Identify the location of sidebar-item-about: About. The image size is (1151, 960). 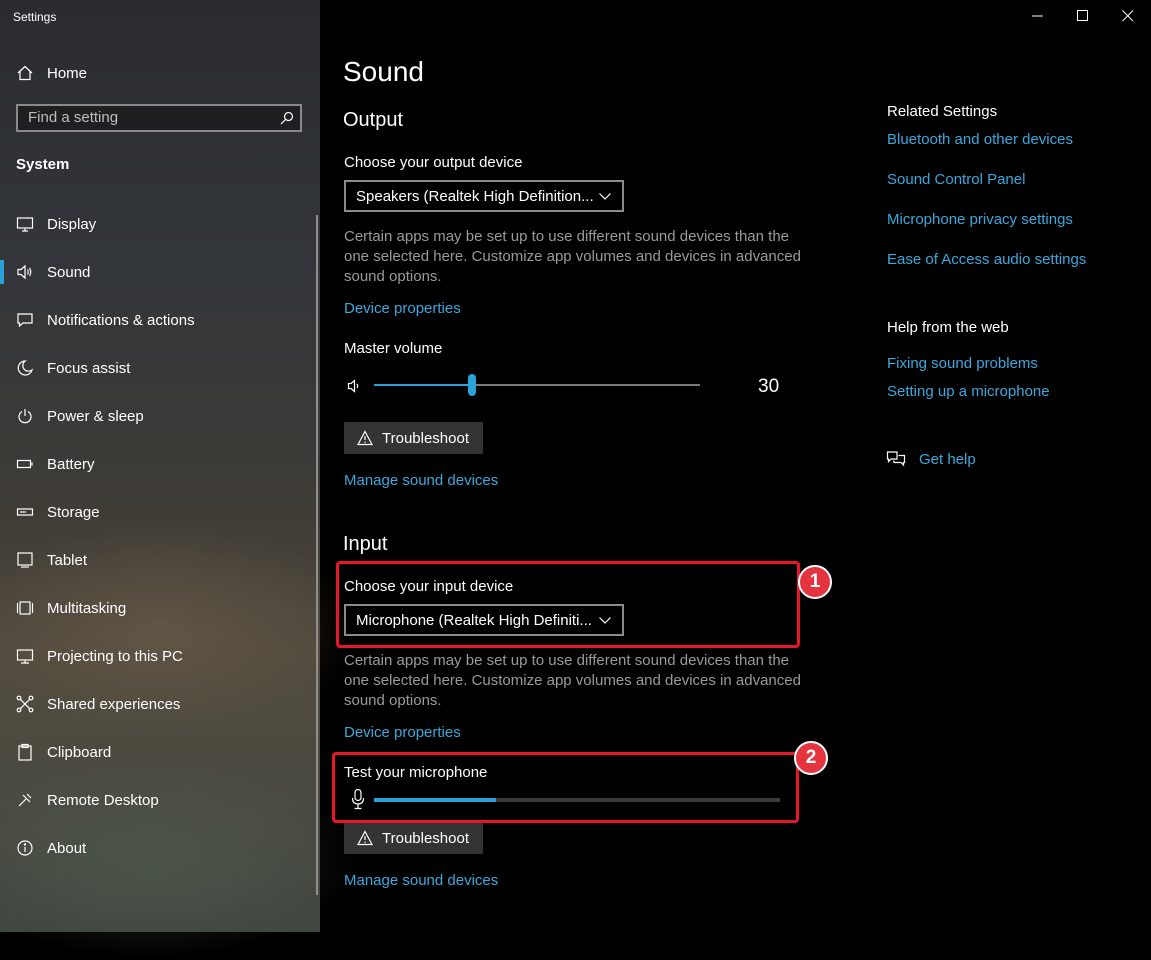
(158, 848).